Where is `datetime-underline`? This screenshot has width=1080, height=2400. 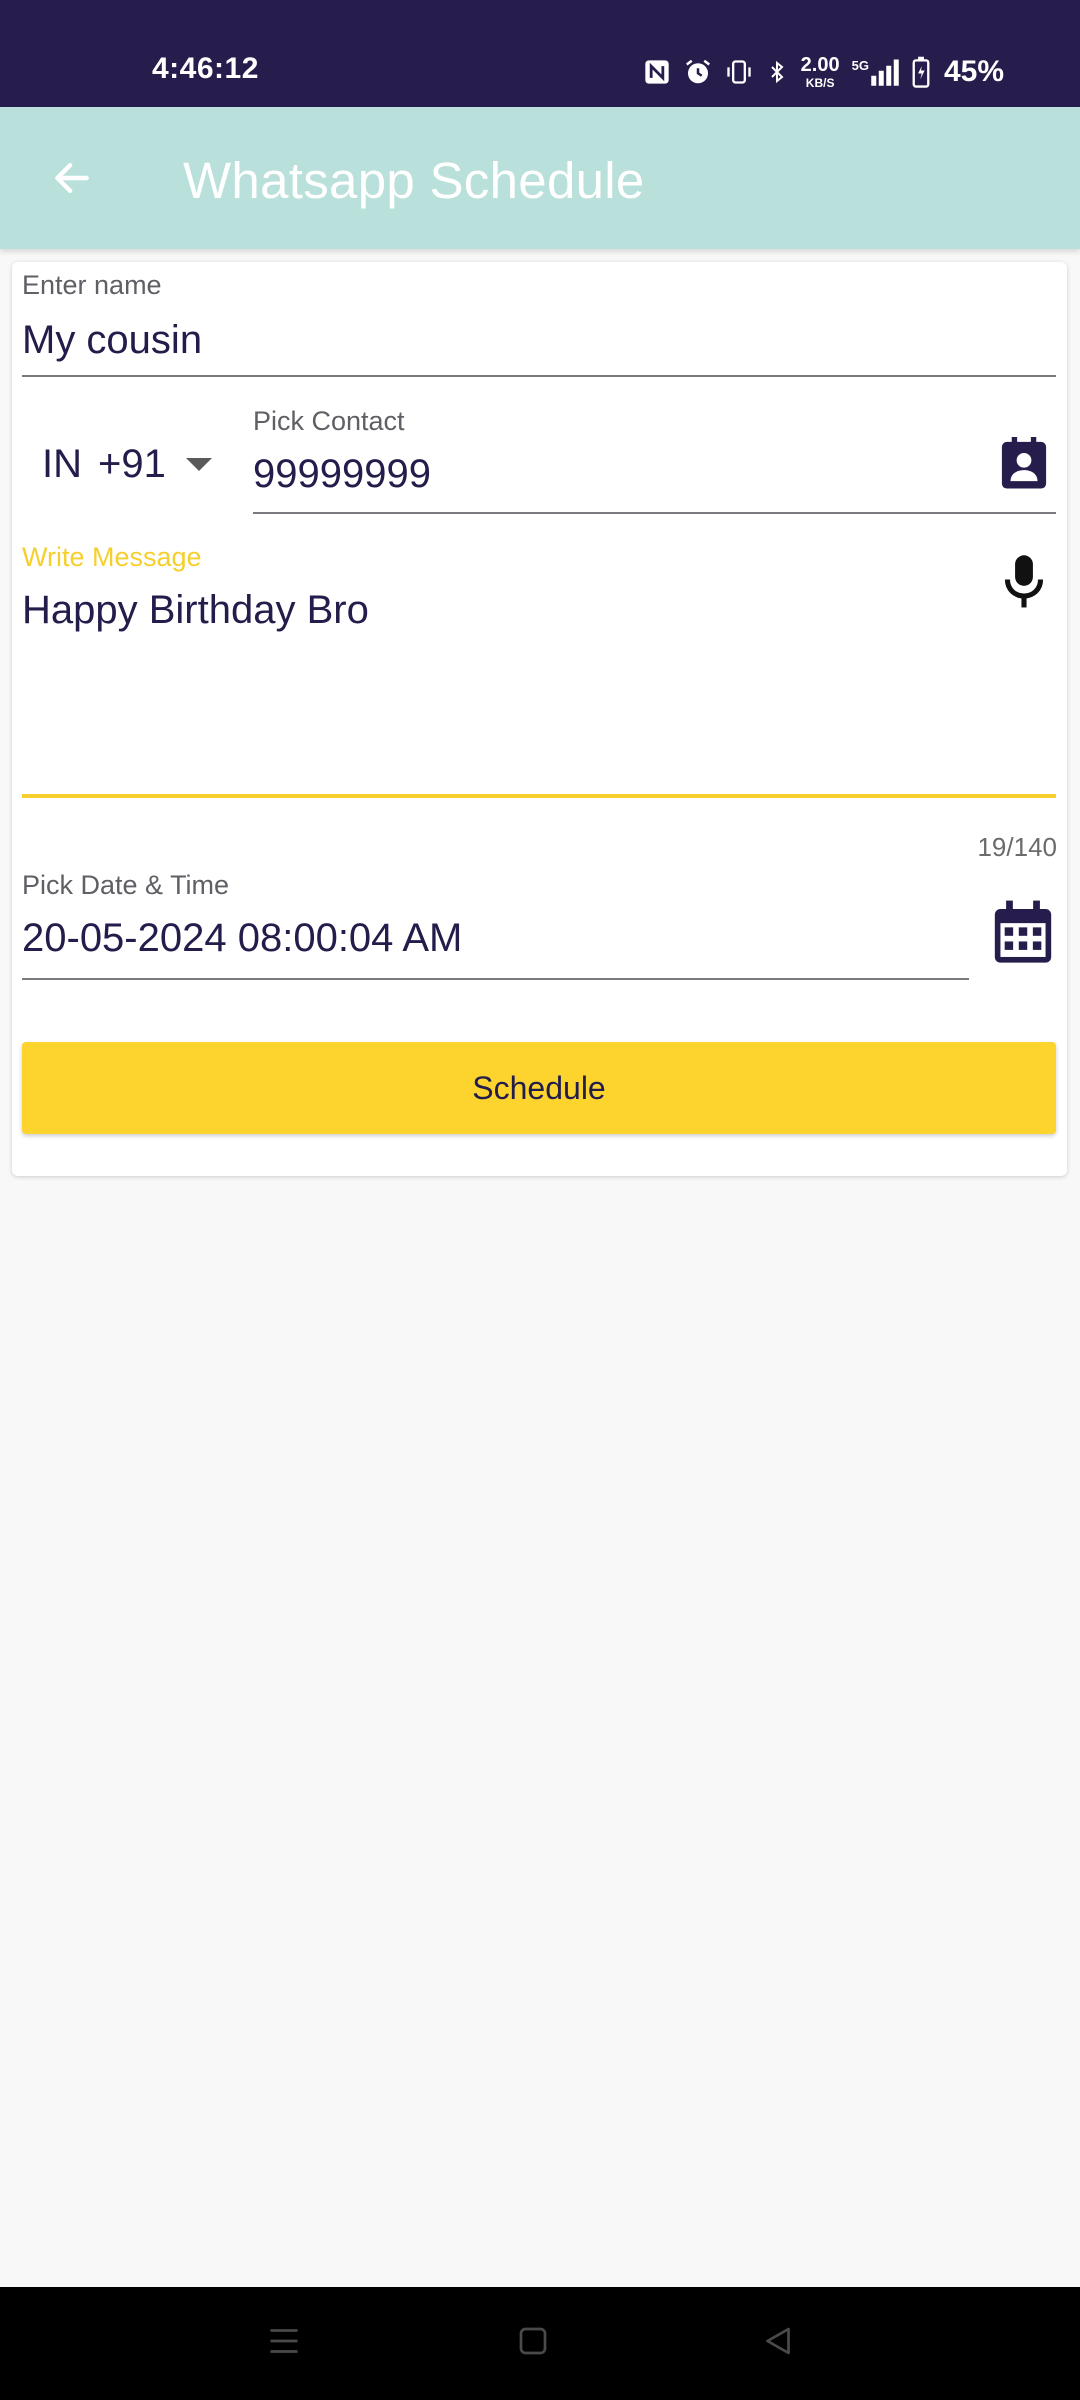
datetime-underline is located at coordinates (495, 979).